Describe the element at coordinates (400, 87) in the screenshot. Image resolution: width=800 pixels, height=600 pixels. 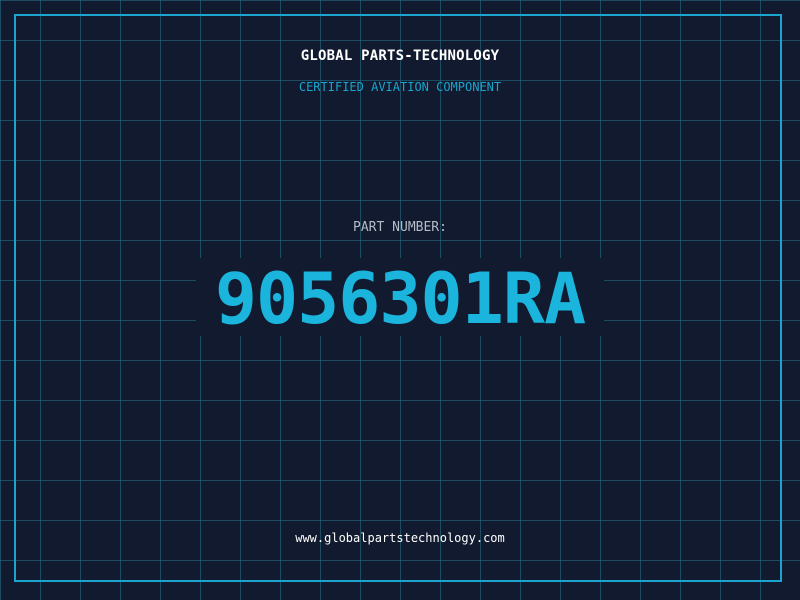
I see `certification-tagline: CERTIFIED AVIATION COMPONENT` at that location.